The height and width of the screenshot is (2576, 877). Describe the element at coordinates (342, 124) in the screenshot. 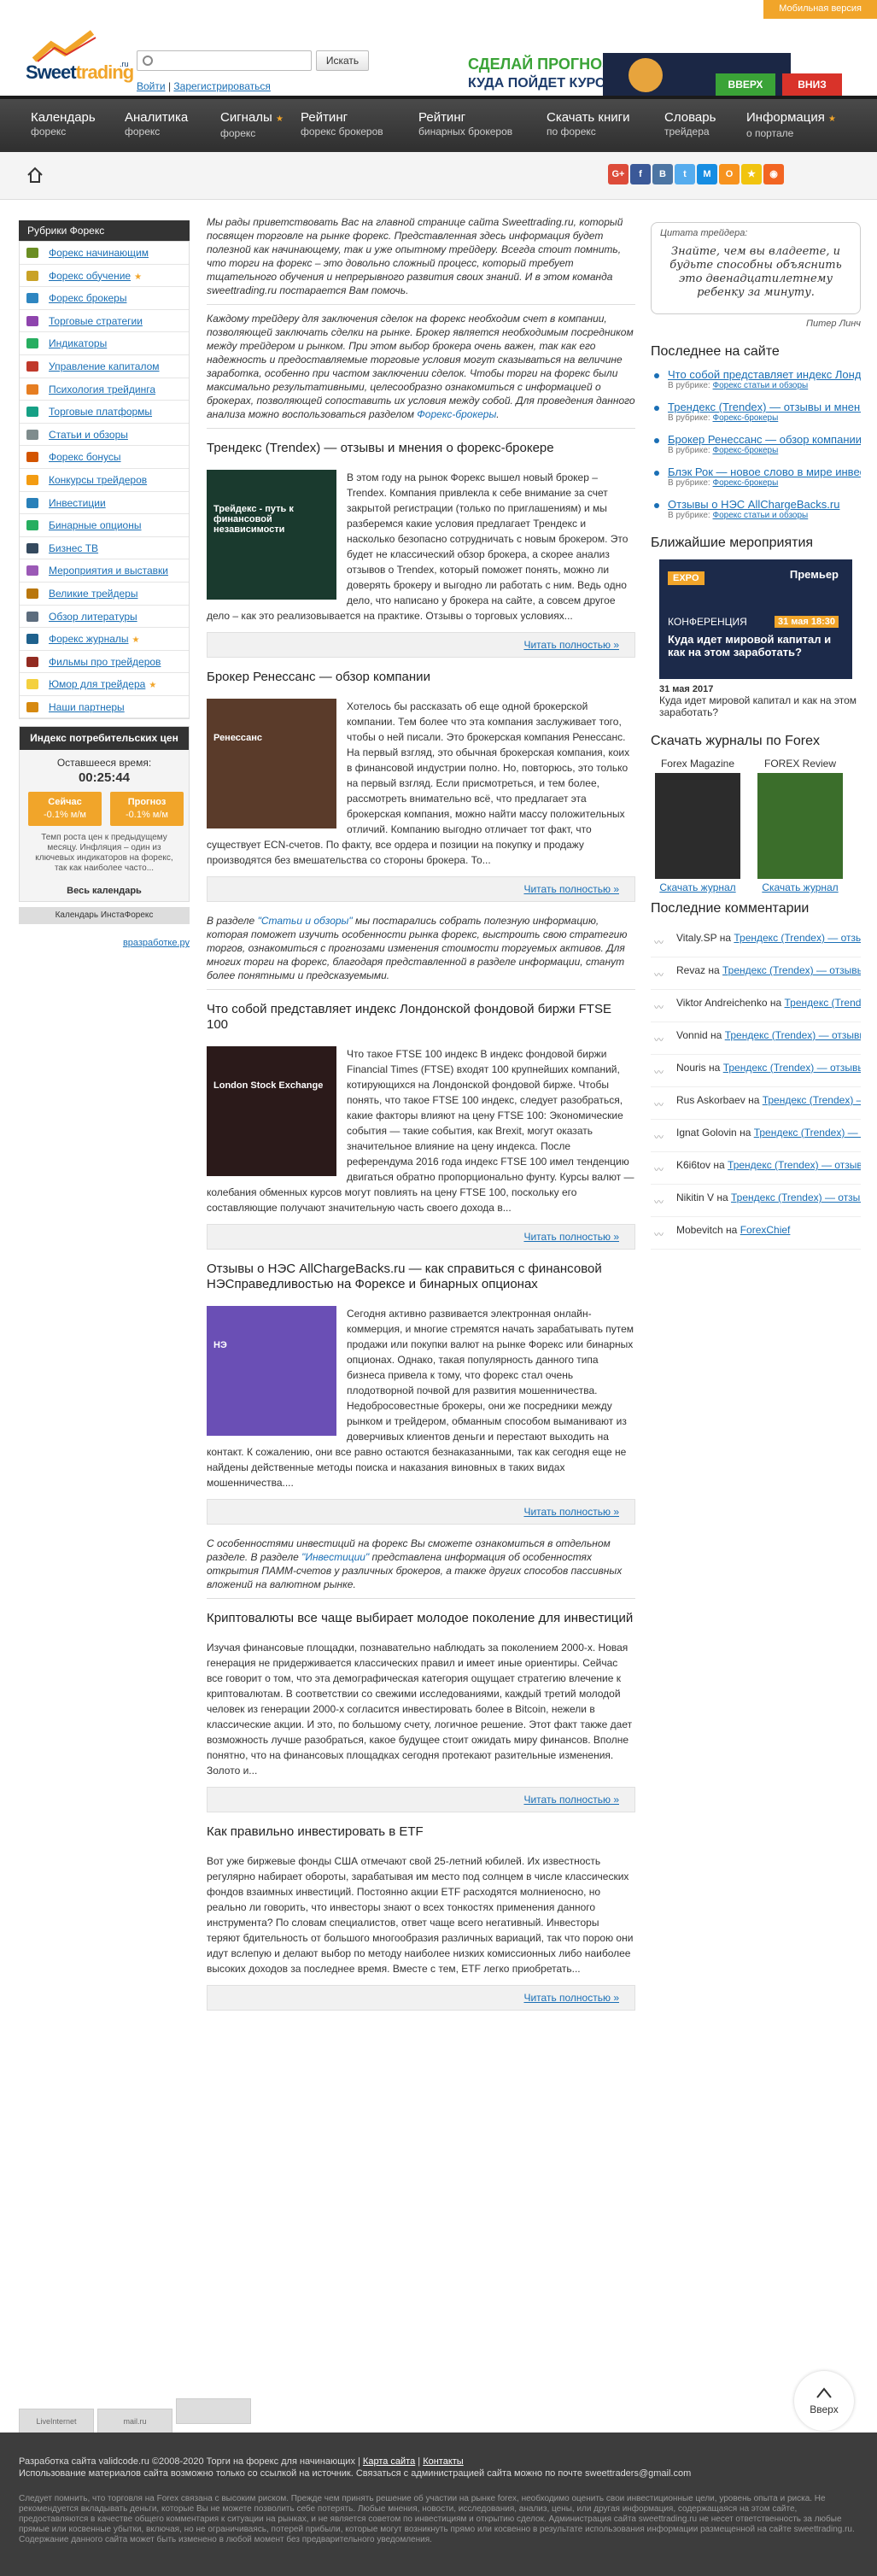

I see `nav-item-3: Рейтинг форекс брокеров` at that location.